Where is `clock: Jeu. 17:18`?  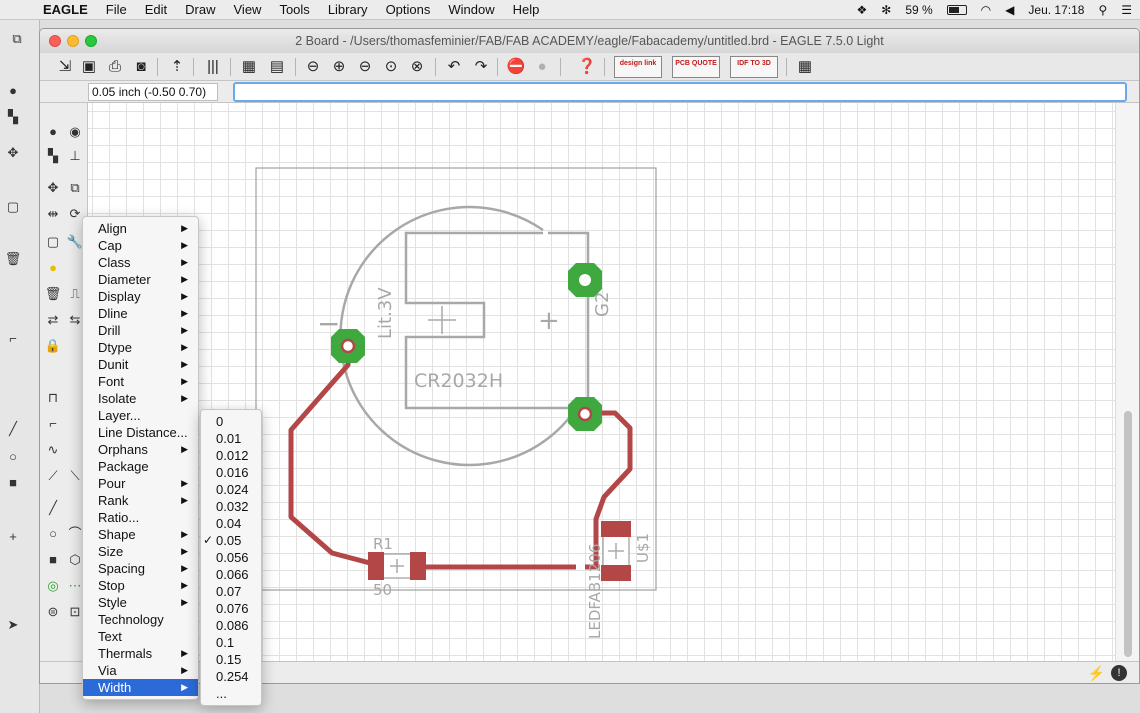 clock: Jeu. 17:18 is located at coordinates (1056, 10).